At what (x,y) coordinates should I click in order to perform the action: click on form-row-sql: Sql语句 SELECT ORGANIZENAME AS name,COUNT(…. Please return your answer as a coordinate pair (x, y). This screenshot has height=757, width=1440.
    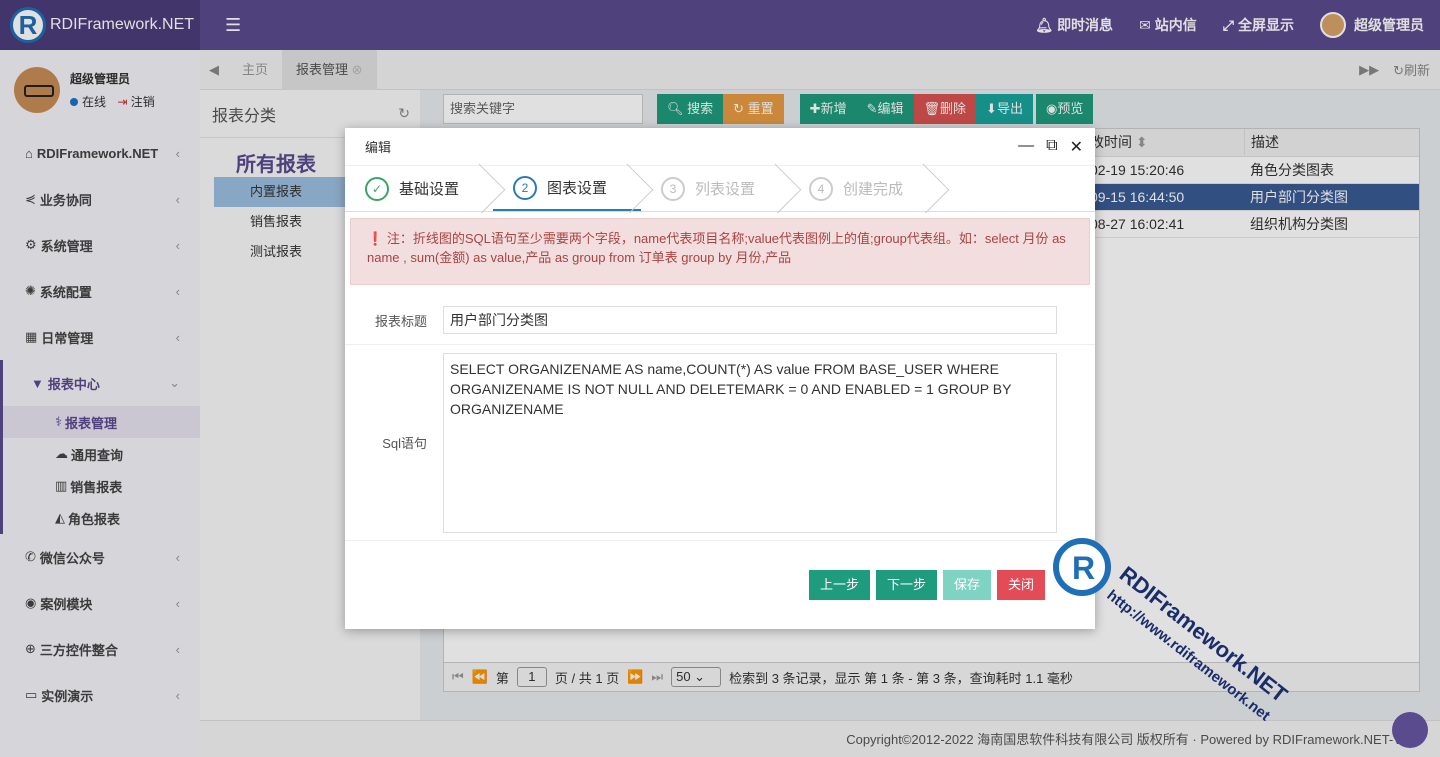
    Looking at the image, I should click on (720, 443).